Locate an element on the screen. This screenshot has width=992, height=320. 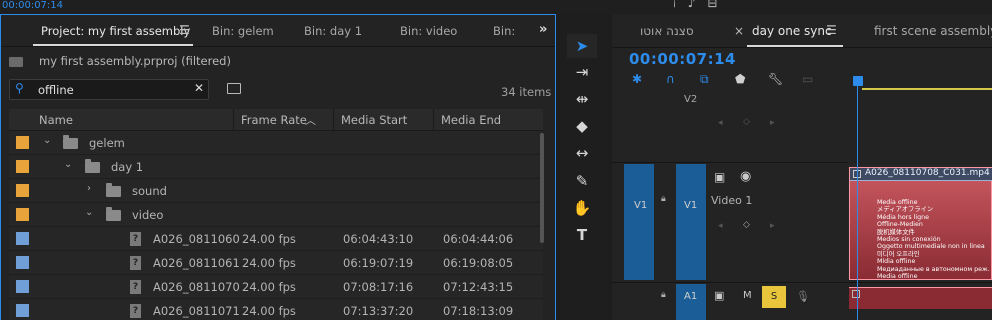
tab-day-one-sync: day one sync is located at coordinates (792, 31).